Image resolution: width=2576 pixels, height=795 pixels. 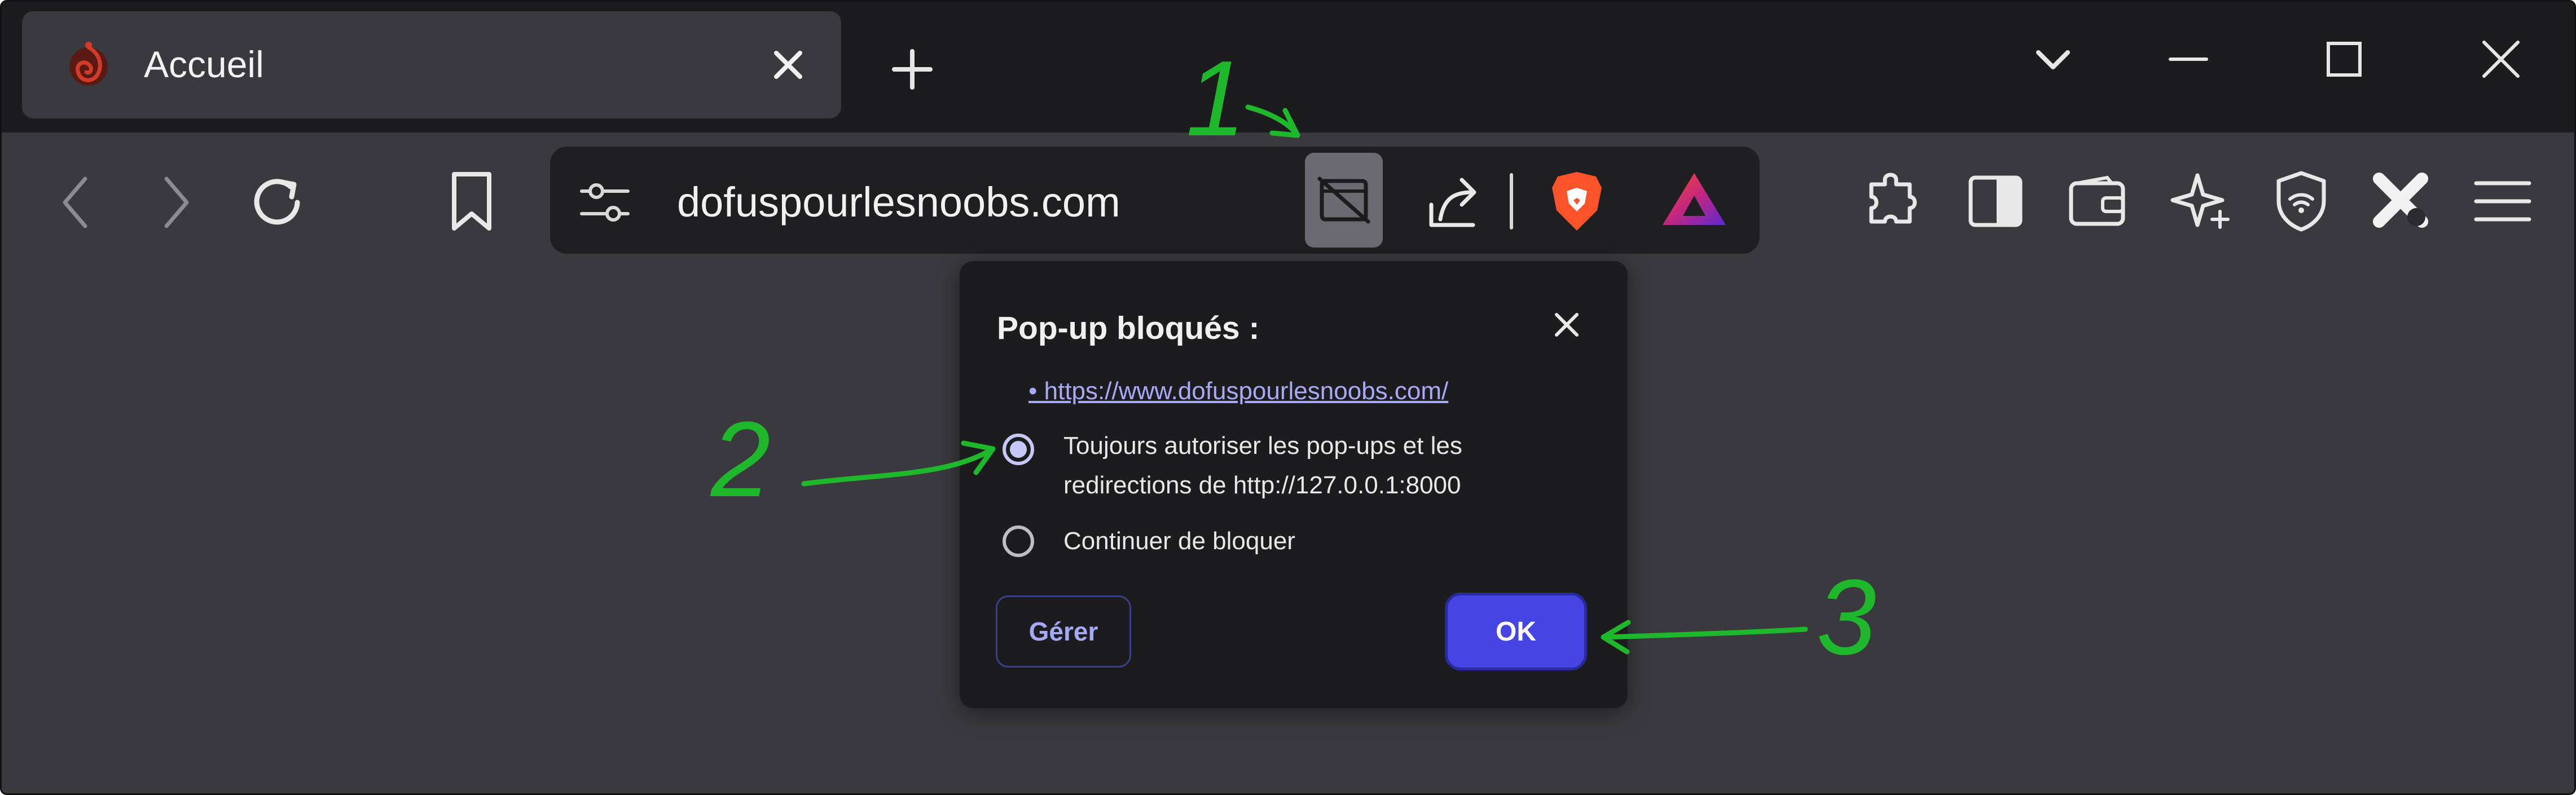 What do you see at coordinates (2188, 59) in the screenshot?
I see `minimize-icon` at bounding box center [2188, 59].